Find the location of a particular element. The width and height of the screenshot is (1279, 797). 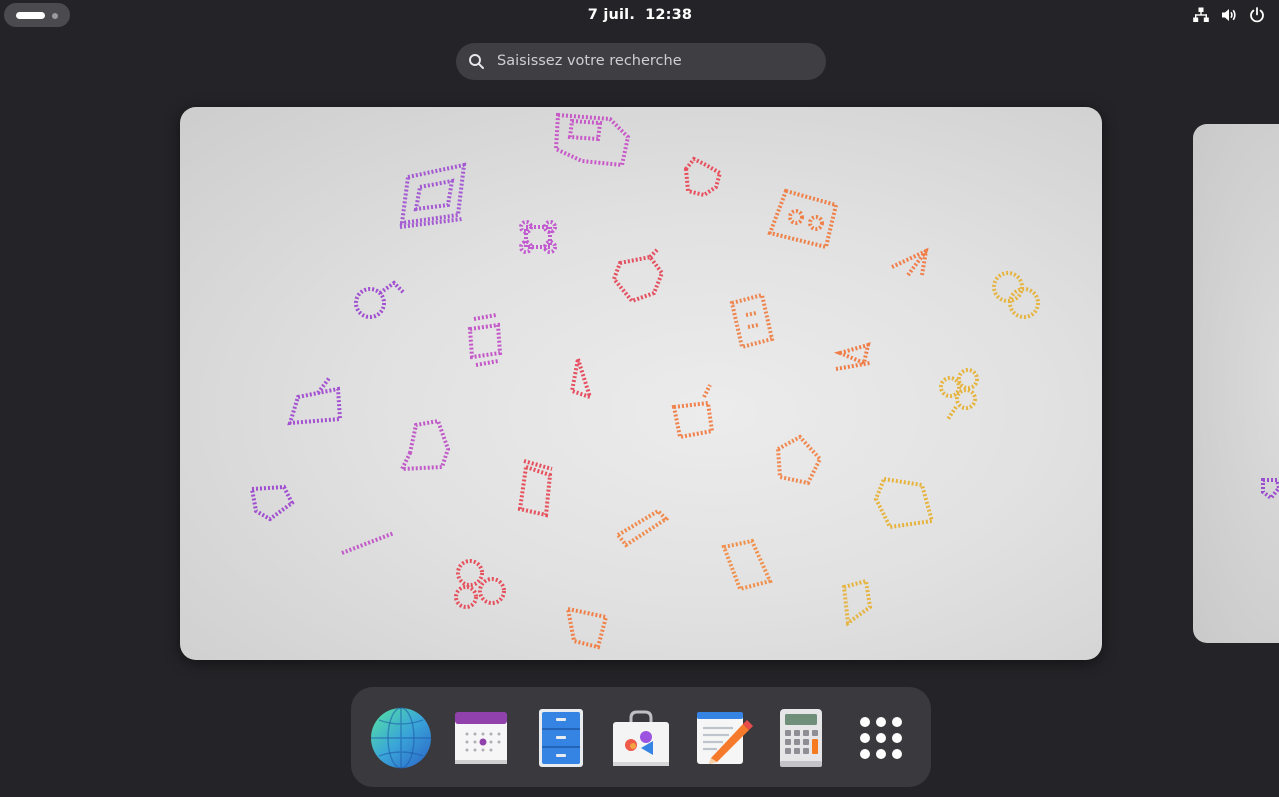

command-key-icon is located at coordinates (538, 237).